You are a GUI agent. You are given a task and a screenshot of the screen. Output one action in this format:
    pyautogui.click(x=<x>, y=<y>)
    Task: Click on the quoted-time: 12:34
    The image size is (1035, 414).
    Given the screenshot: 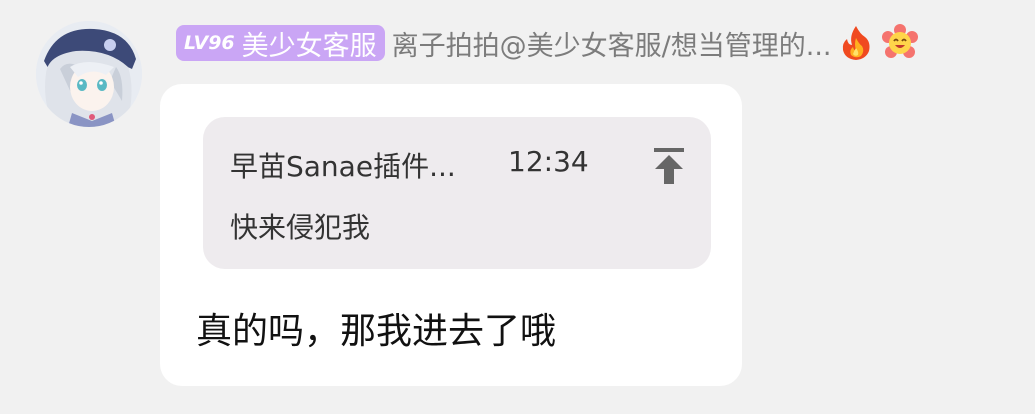 What is the action you would take?
    pyautogui.click(x=548, y=161)
    